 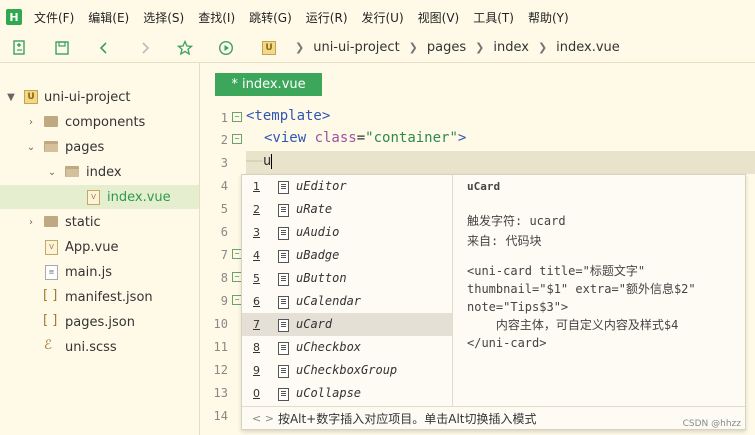 What do you see at coordinates (347, 301) in the screenshot?
I see `suggestion-item: 6 uCalendar` at bounding box center [347, 301].